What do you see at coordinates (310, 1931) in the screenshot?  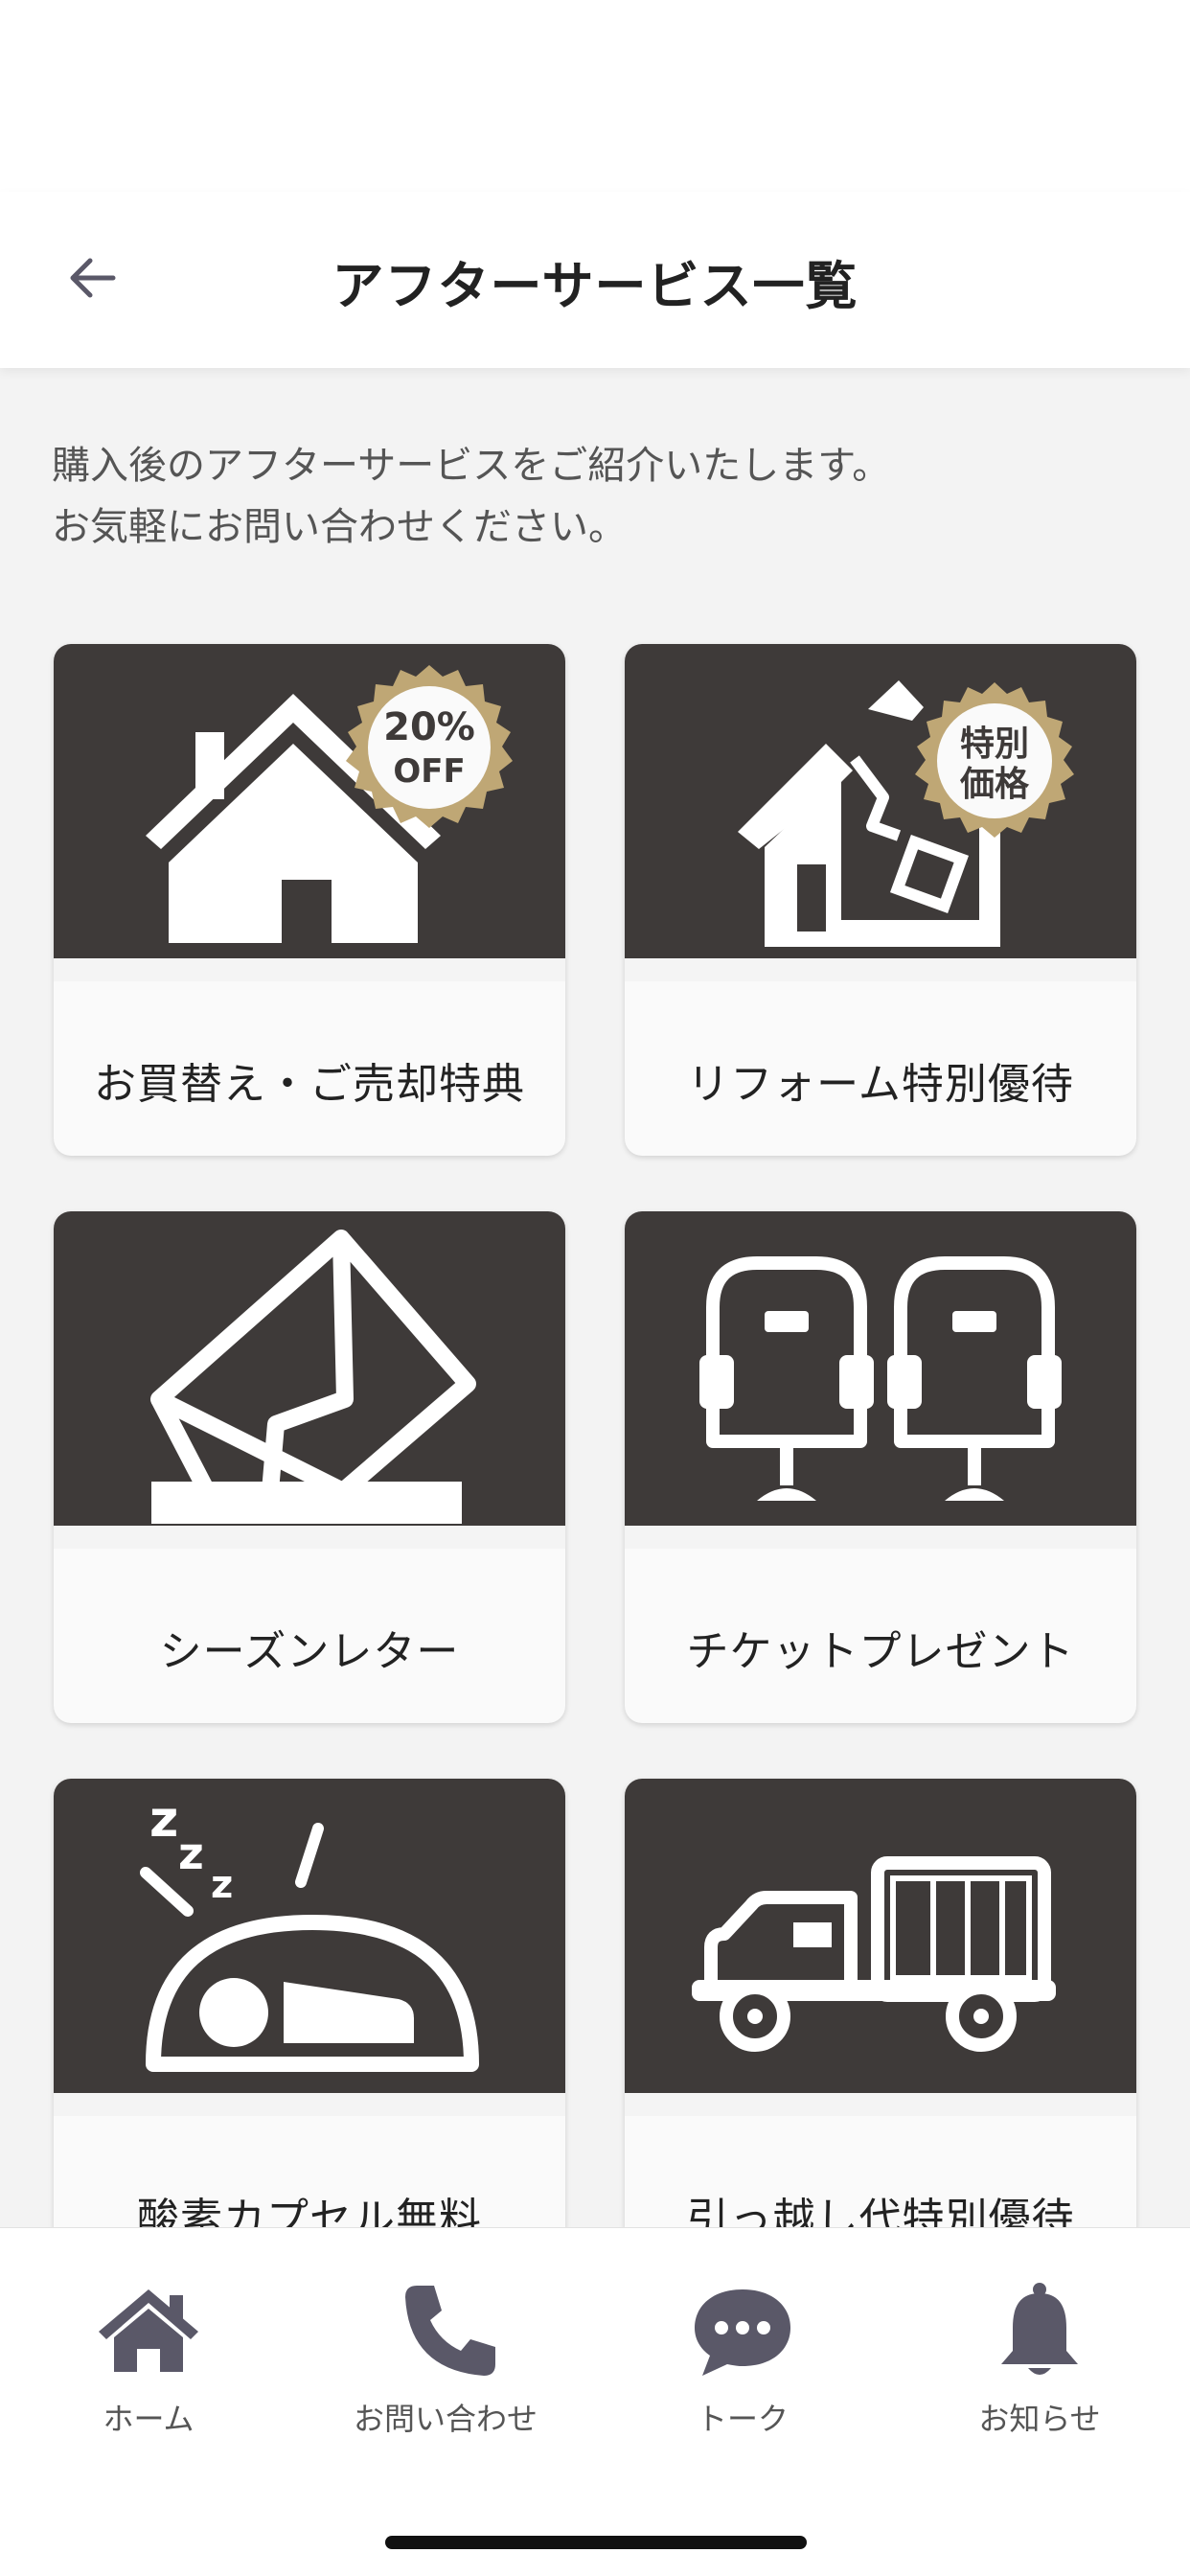 I see `oxygen-capsule-icon: z z z` at bounding box center [310, 1931].